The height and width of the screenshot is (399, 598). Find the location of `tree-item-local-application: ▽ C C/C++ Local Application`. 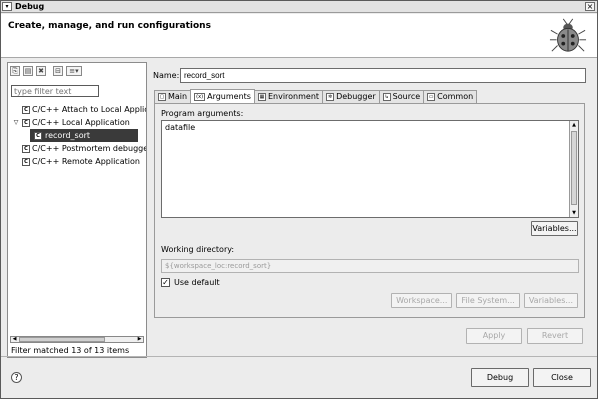

tree-item-local-application: ▽ C C/C++ Local Application is located at coordinates (78, 122).